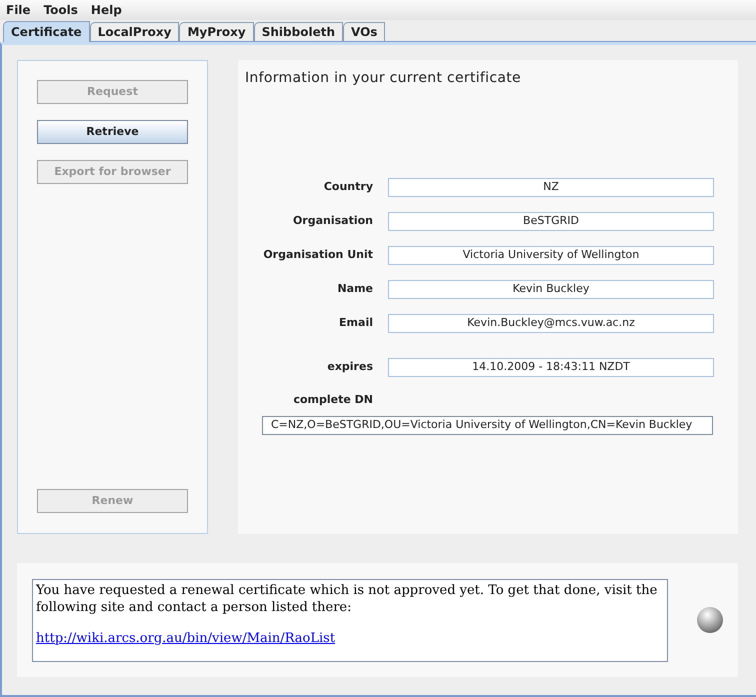 The image size is (756, 697). I want to click on text-field: BeSTGRID, so click(551, 221).